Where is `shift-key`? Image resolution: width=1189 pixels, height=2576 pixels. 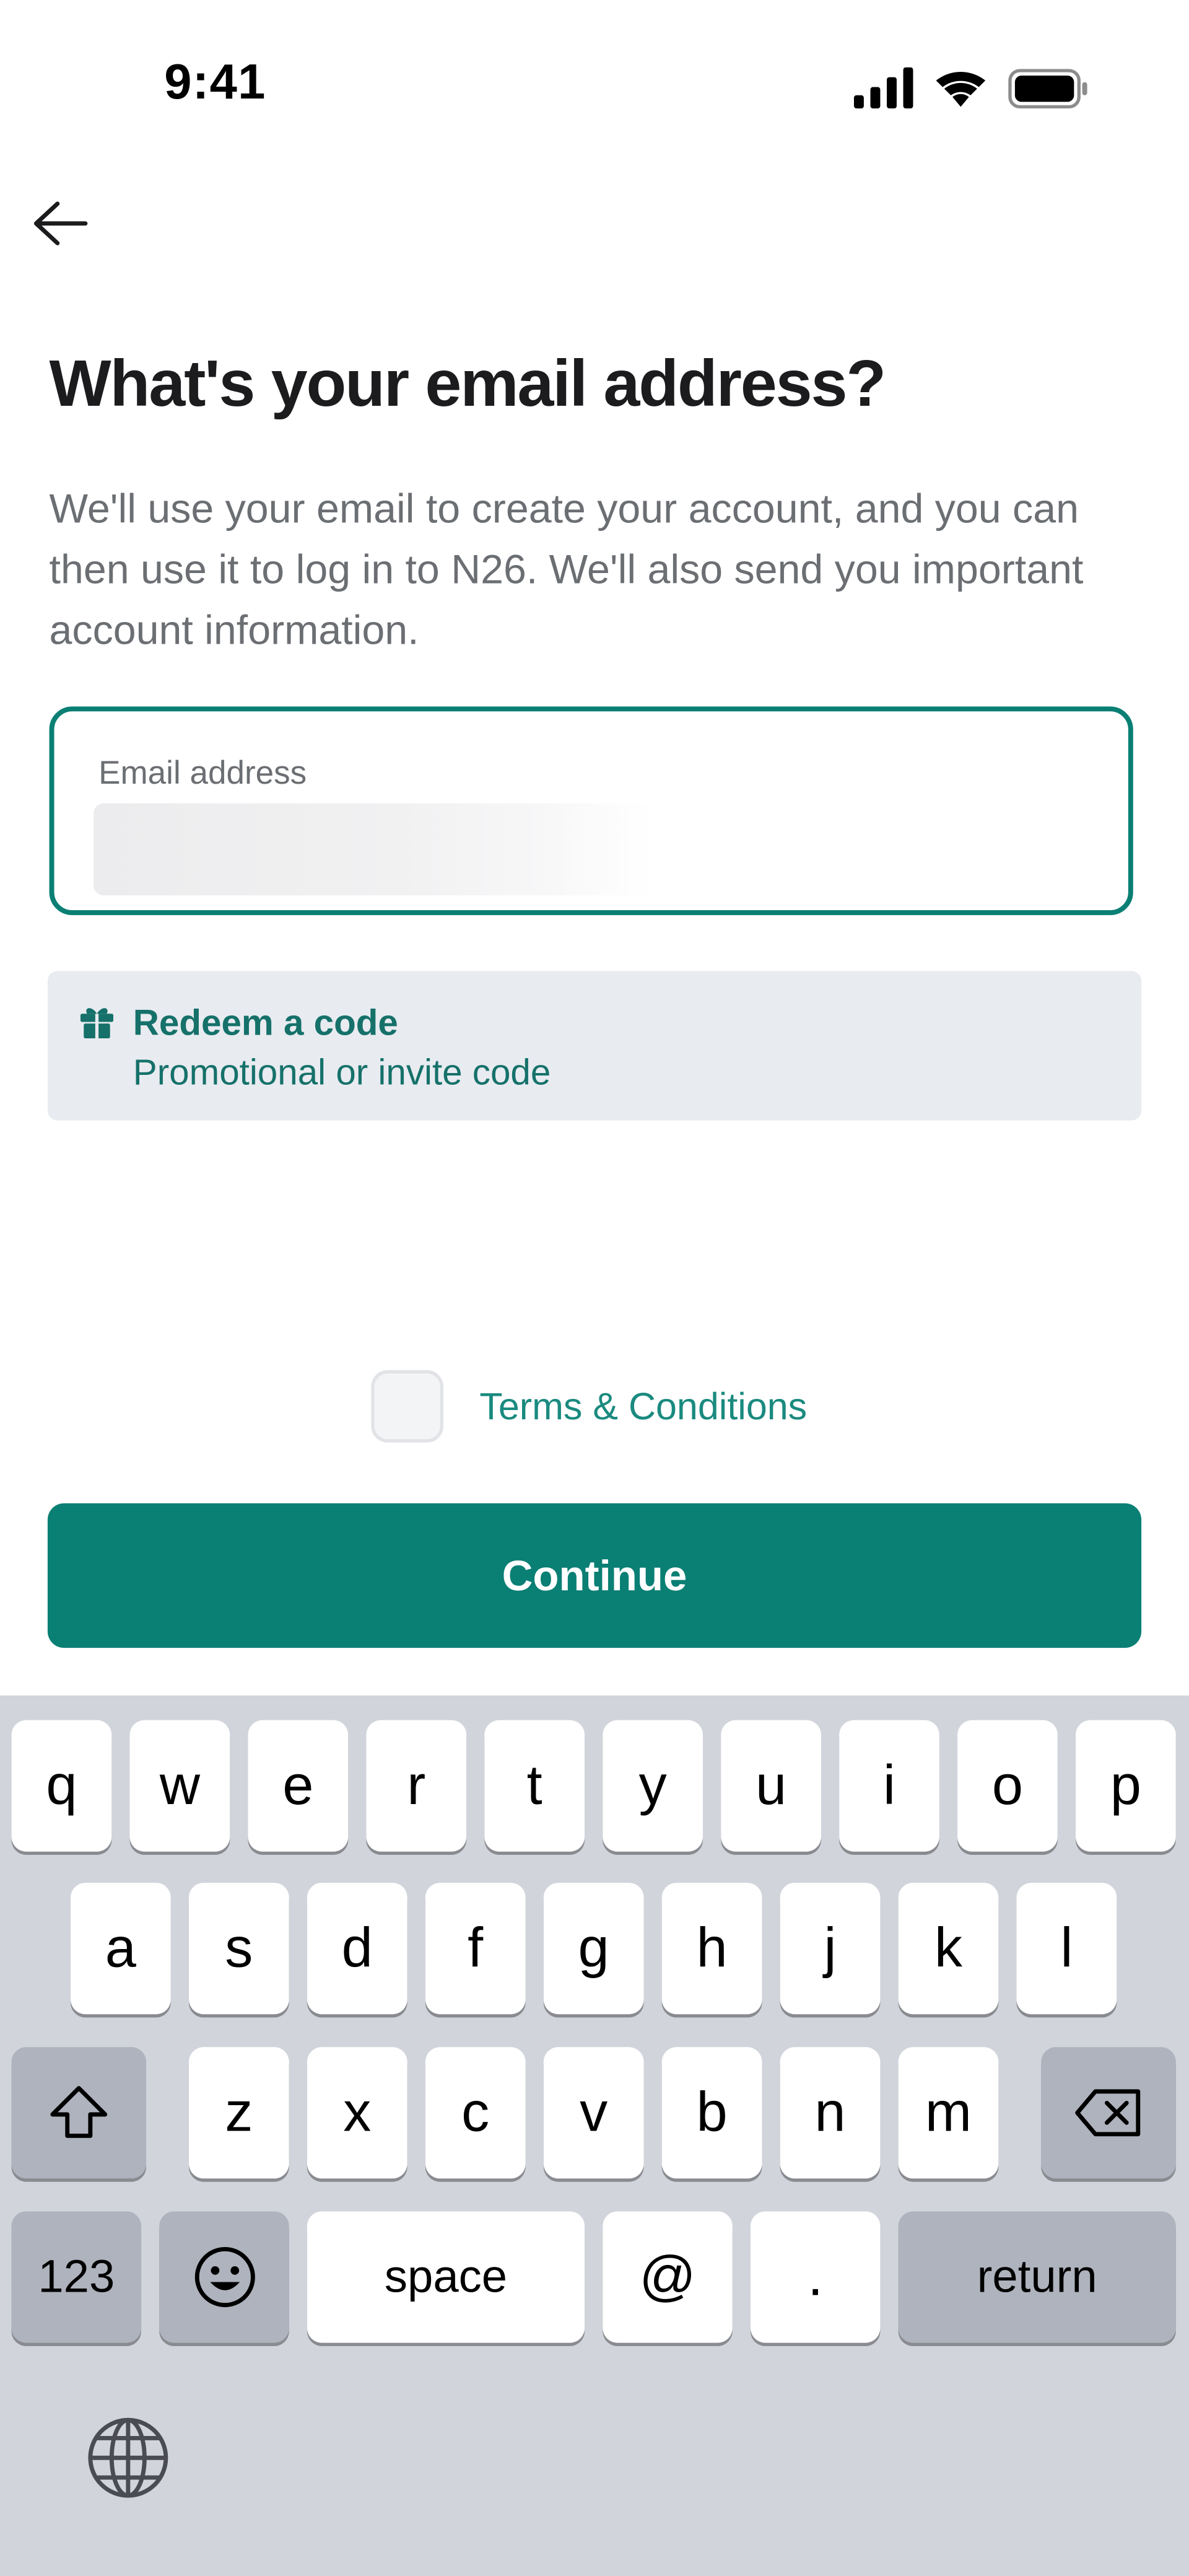
shift-key is located at coordinates (79, 2113).